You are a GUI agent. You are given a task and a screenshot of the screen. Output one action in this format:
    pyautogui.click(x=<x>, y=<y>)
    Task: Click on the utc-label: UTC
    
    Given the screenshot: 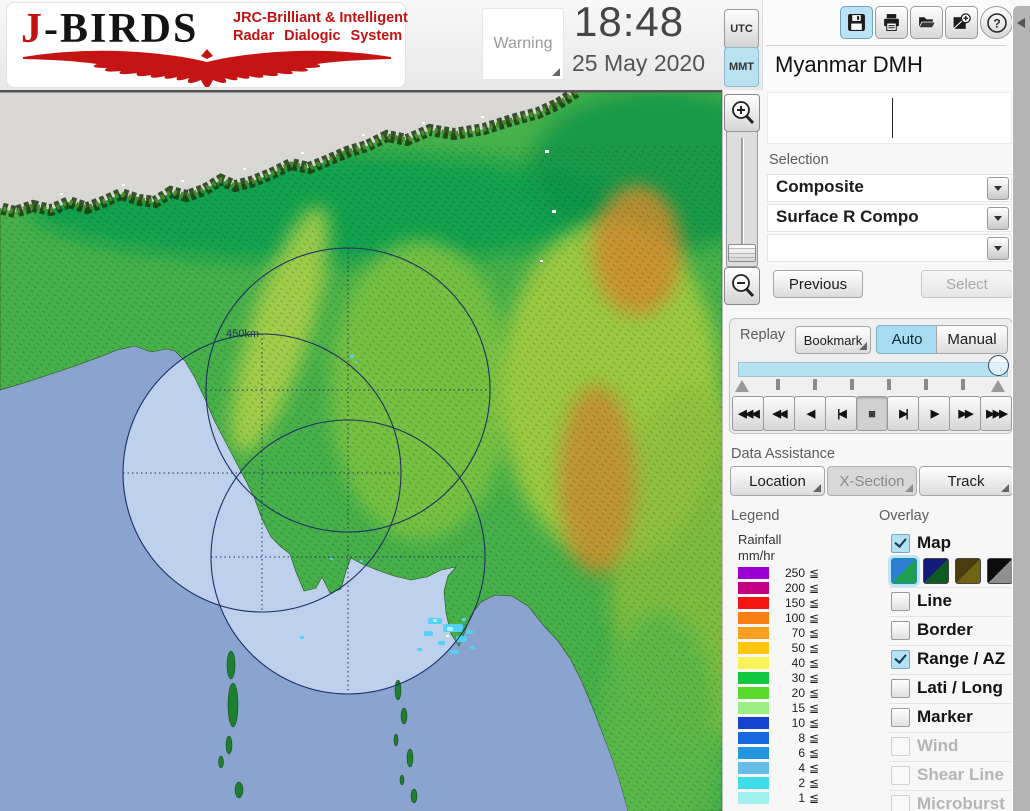 What is the action you would take?
    pyautogui.click(x=741, y=29)
    